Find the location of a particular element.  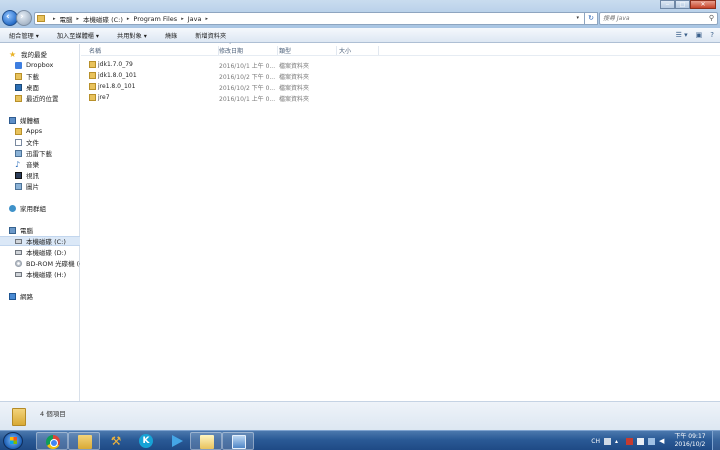

search-icon: ⚲ is located at coordinates (711, 18).